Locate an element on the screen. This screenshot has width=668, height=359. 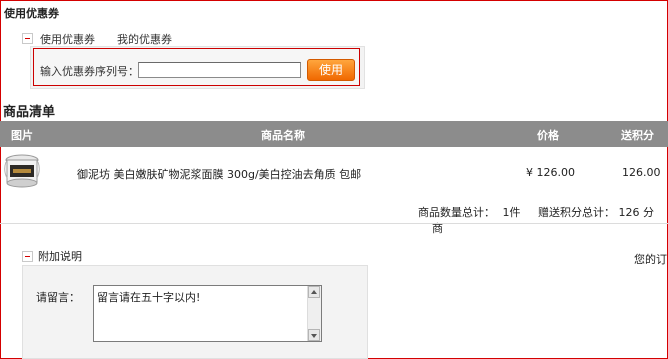
goods-section-title: 商品清单 is located at coordinates (29, 112).